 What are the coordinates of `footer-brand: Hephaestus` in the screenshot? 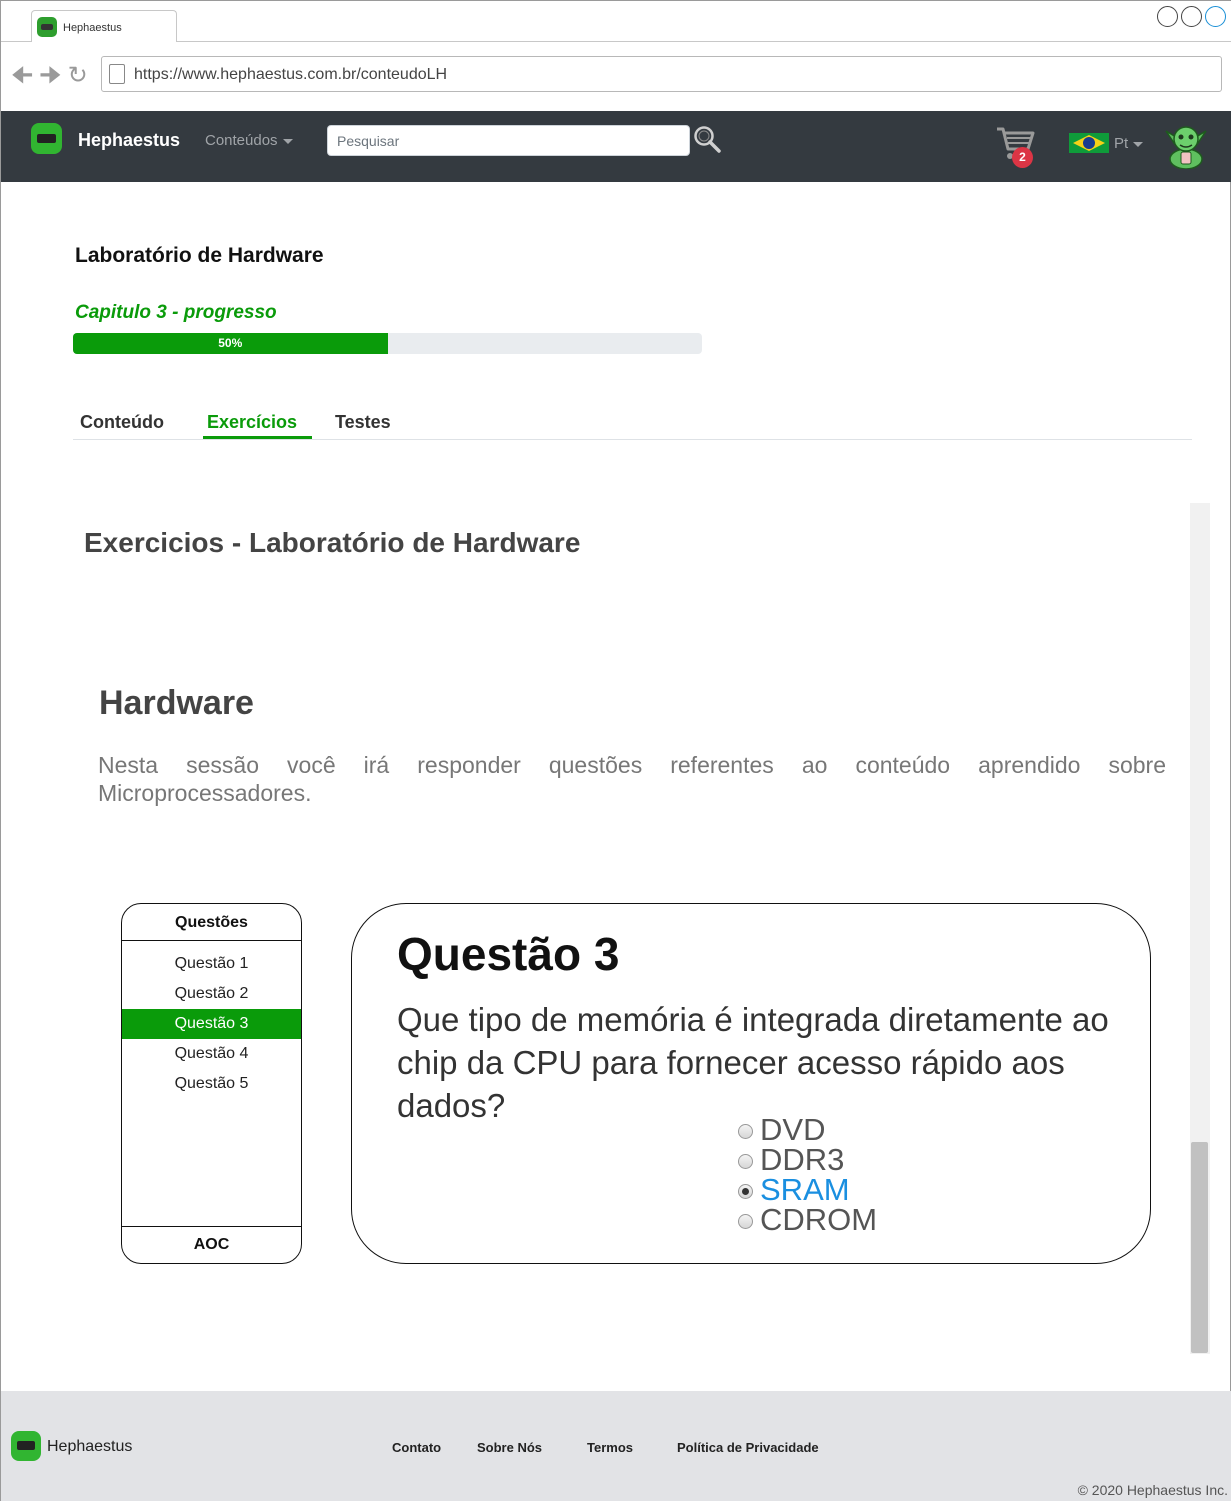 It's located at (89, 1447).